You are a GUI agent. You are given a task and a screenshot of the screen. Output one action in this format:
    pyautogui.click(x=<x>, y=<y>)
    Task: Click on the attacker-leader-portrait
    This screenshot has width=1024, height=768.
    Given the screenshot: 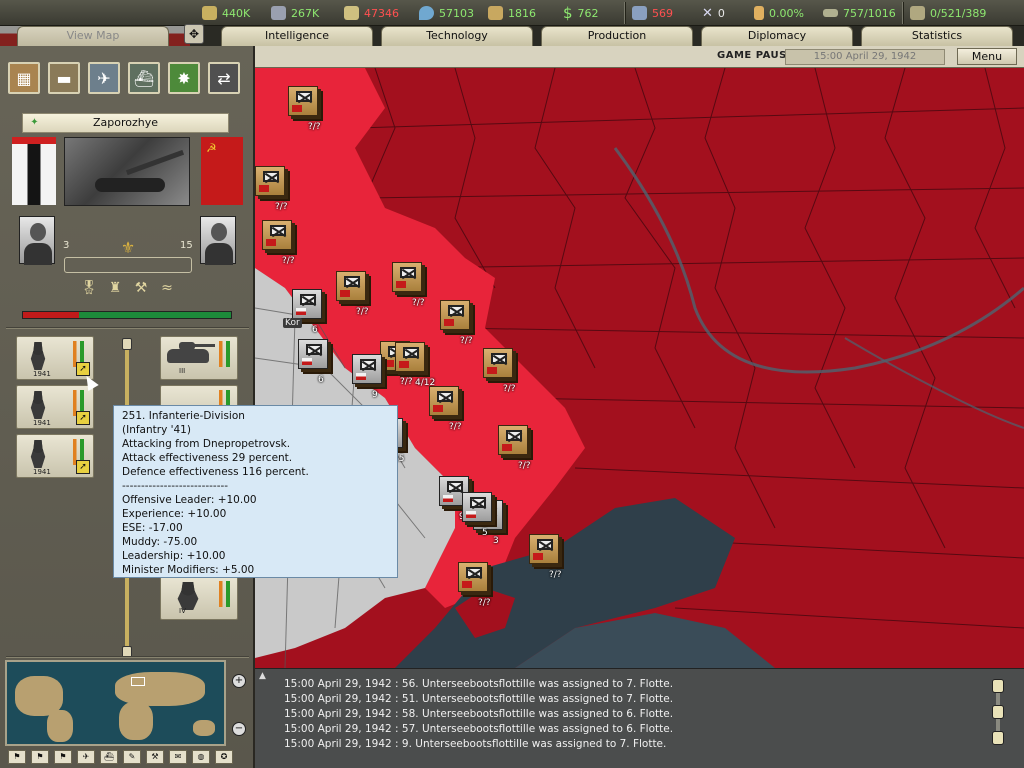 What is the action you would take?
    pyautogui.click(x=37, y=240)
    